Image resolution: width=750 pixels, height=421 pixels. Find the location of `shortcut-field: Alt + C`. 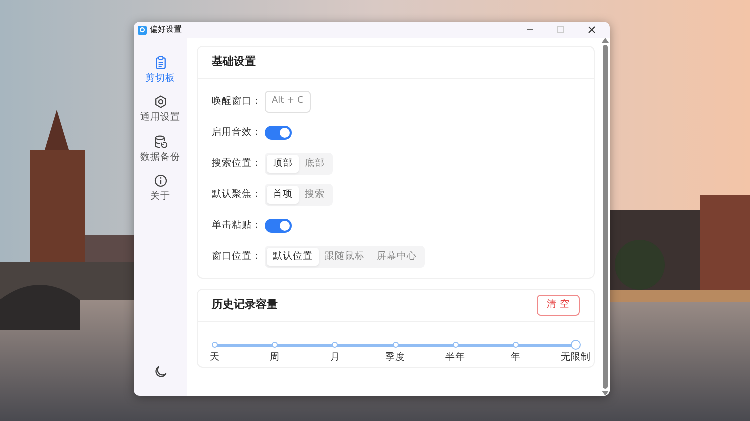

shortcut-field: Alt + C is located at coordinates (288, 102).